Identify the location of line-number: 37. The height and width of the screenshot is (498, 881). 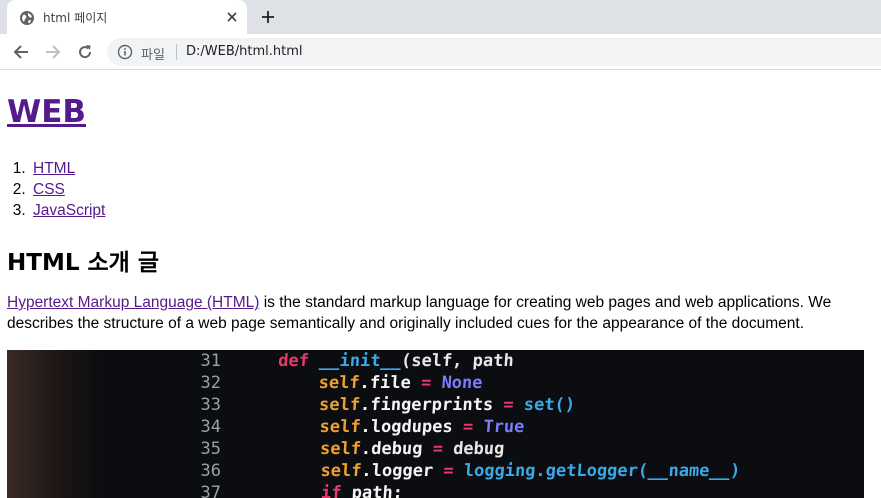
(210, 490).